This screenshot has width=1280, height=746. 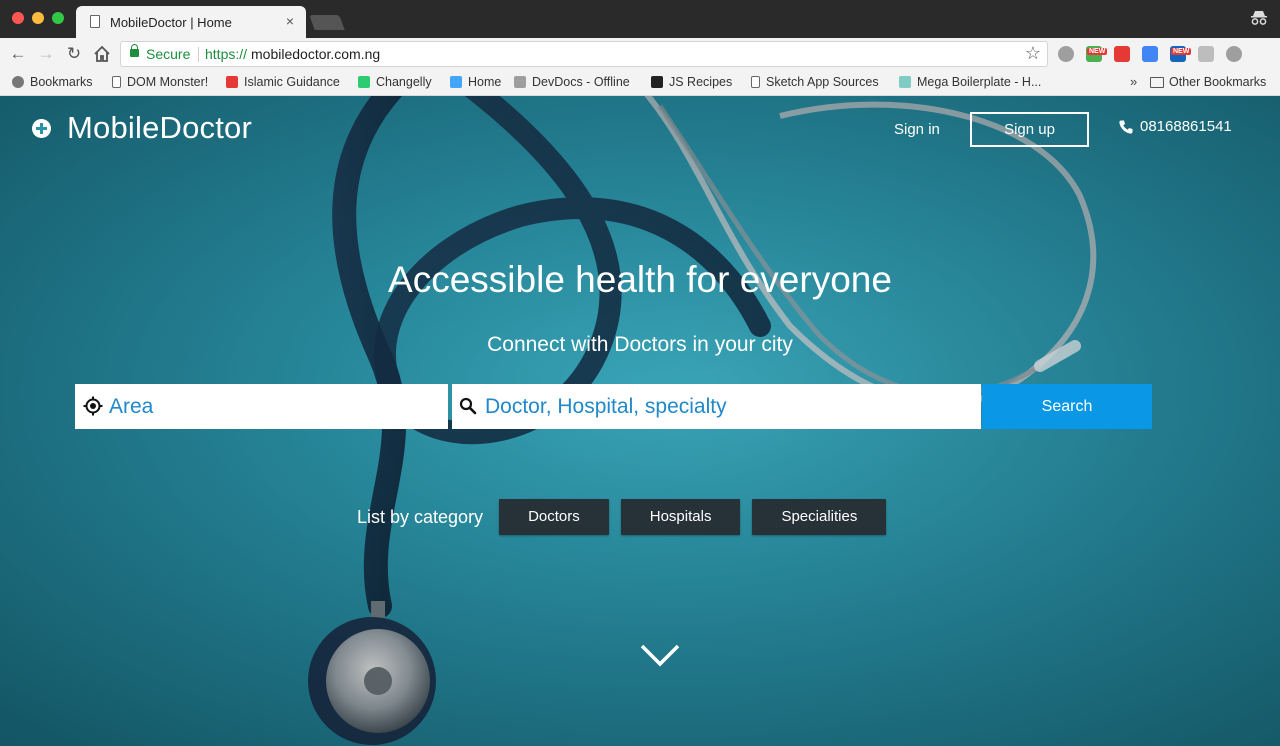 What do you see at coordinates (680, 517) in the screenshot?
I see `category-hospitals-button: Hospitals` at bounding box center [680, 517].